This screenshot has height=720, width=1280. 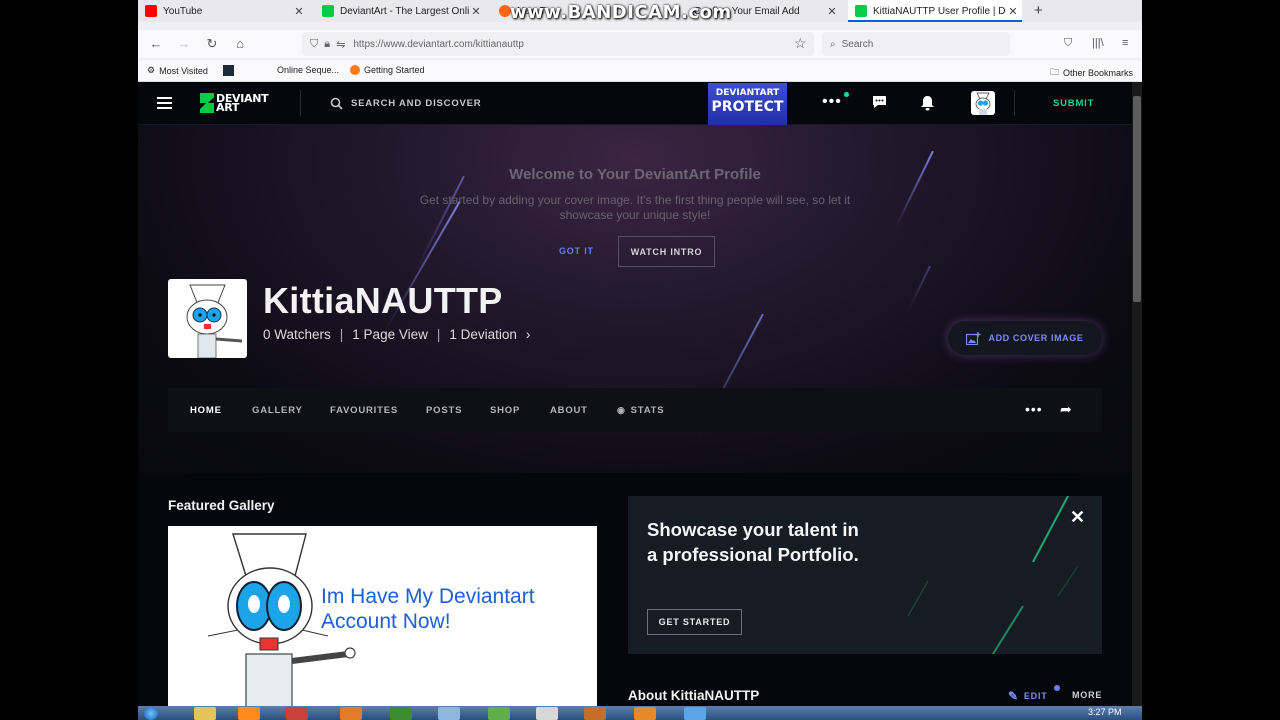 I want to click on tab-stats: ◉ STATS, so click(x=640, y=410).